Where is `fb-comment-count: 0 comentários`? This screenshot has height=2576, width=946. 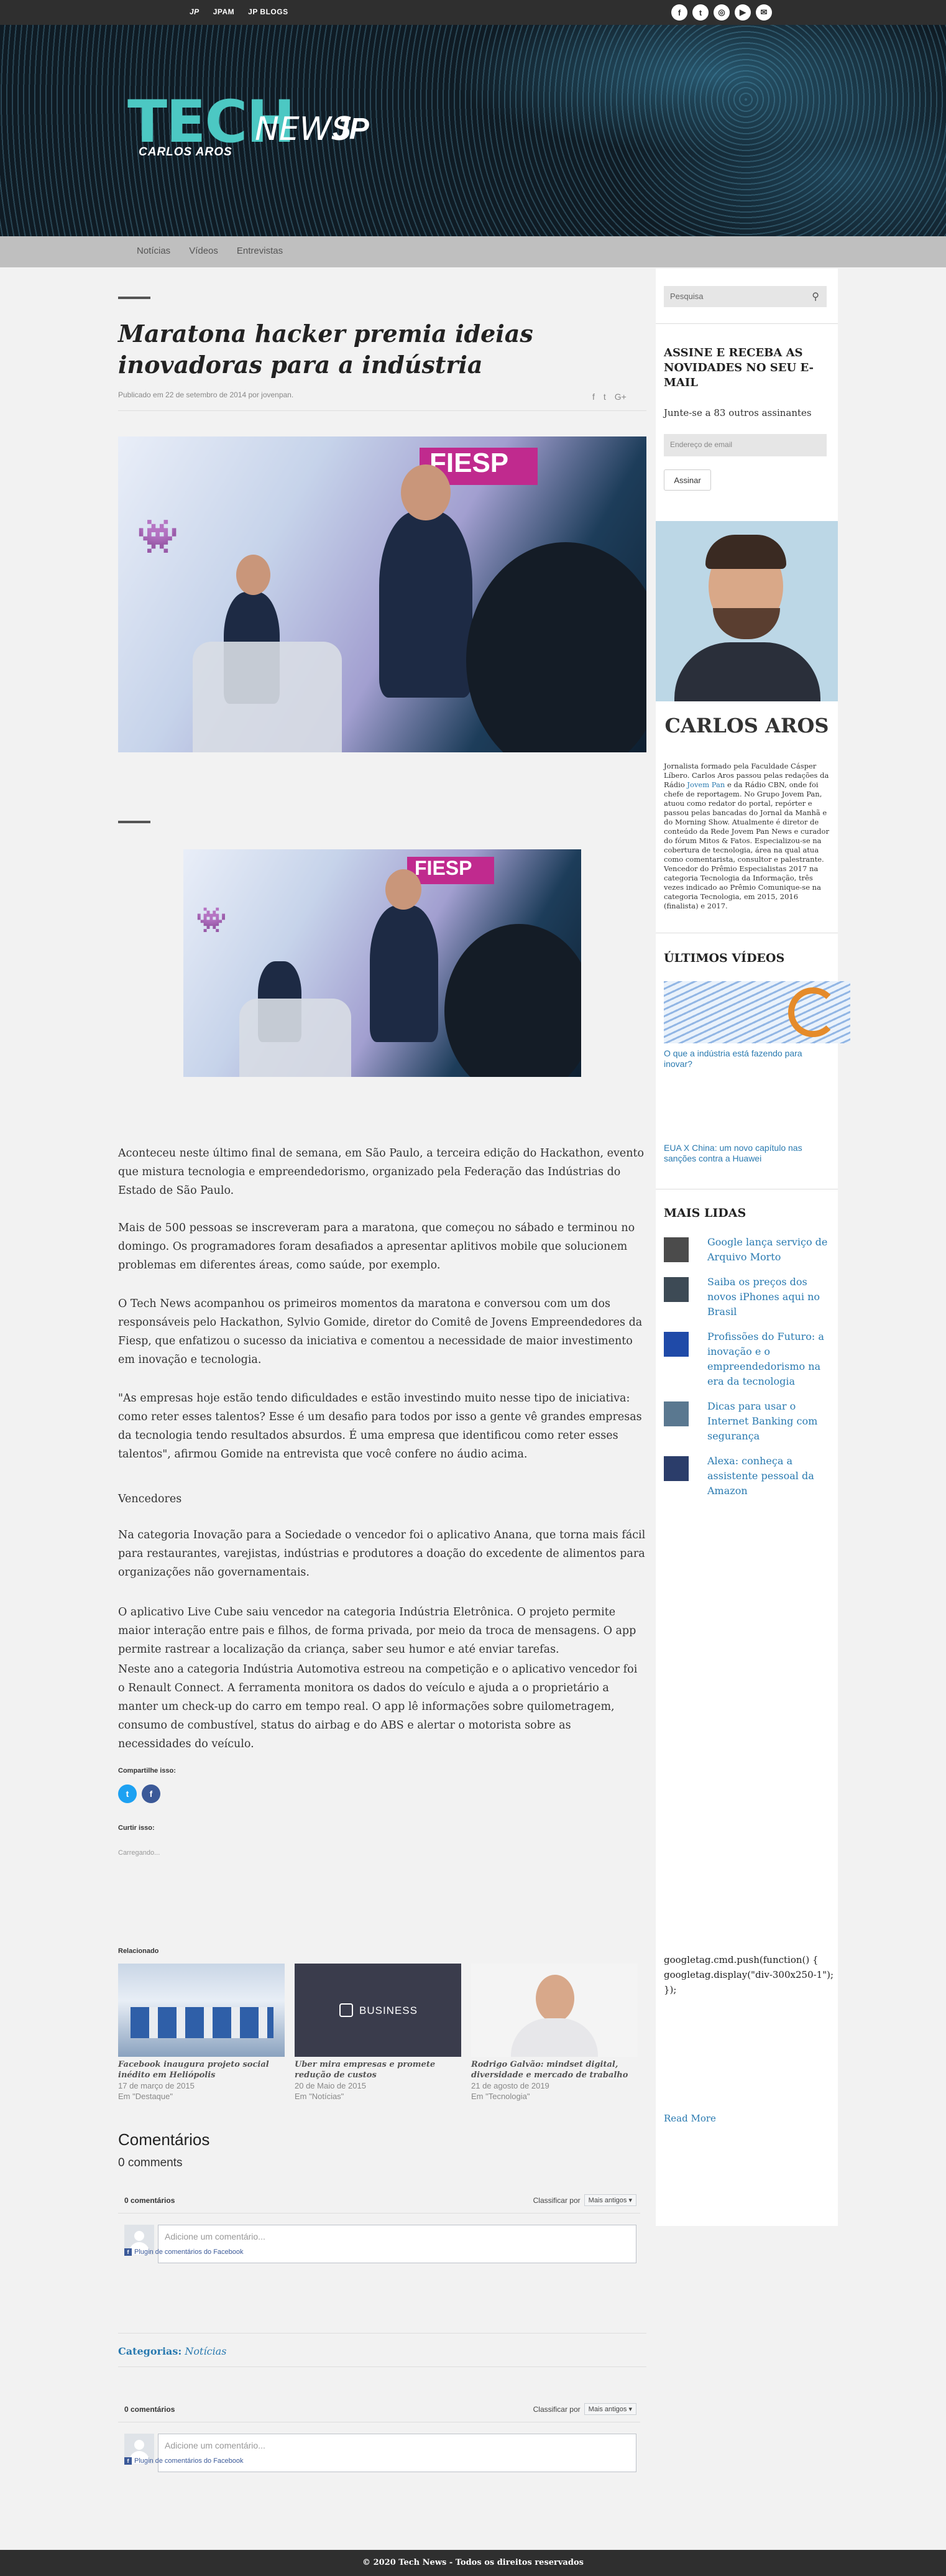
fb-comment-count: 0 comentários is located at coordinates (149, 2409).